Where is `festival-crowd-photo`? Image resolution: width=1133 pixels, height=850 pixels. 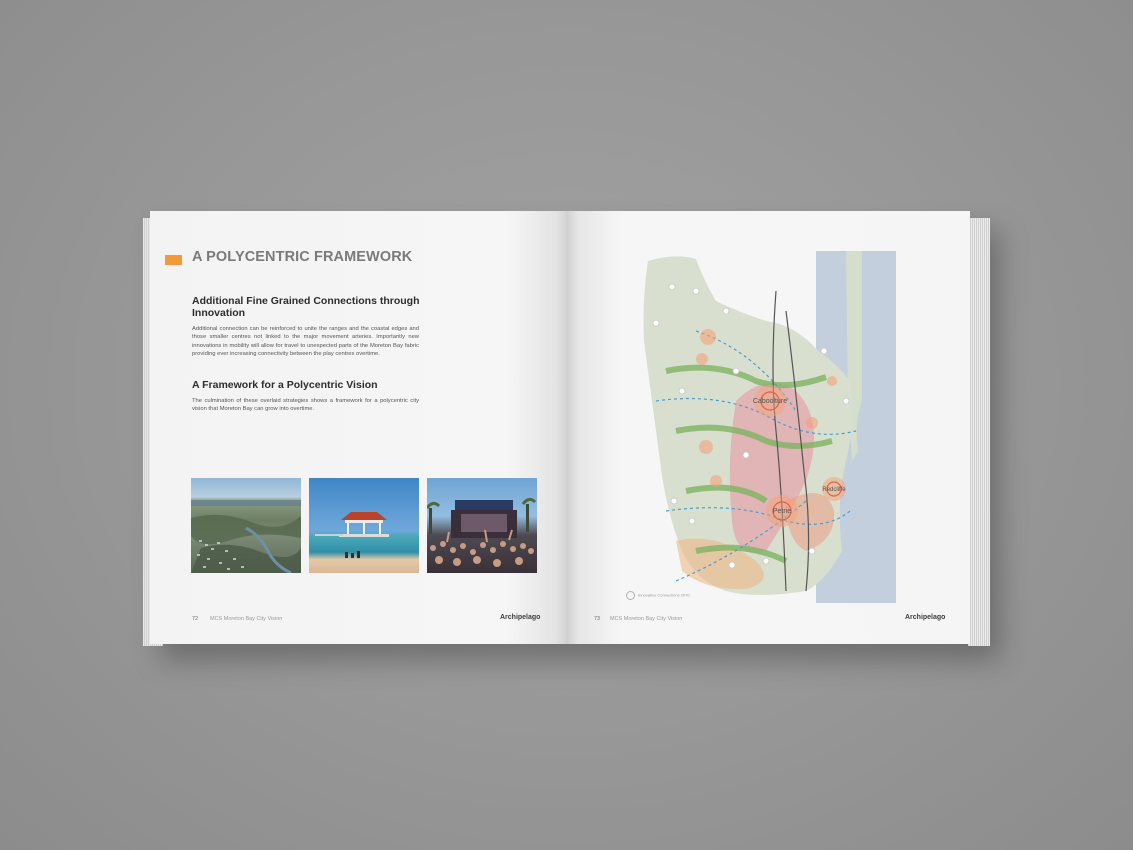 festival-crowd-photo is located at coordinates (482, 525).